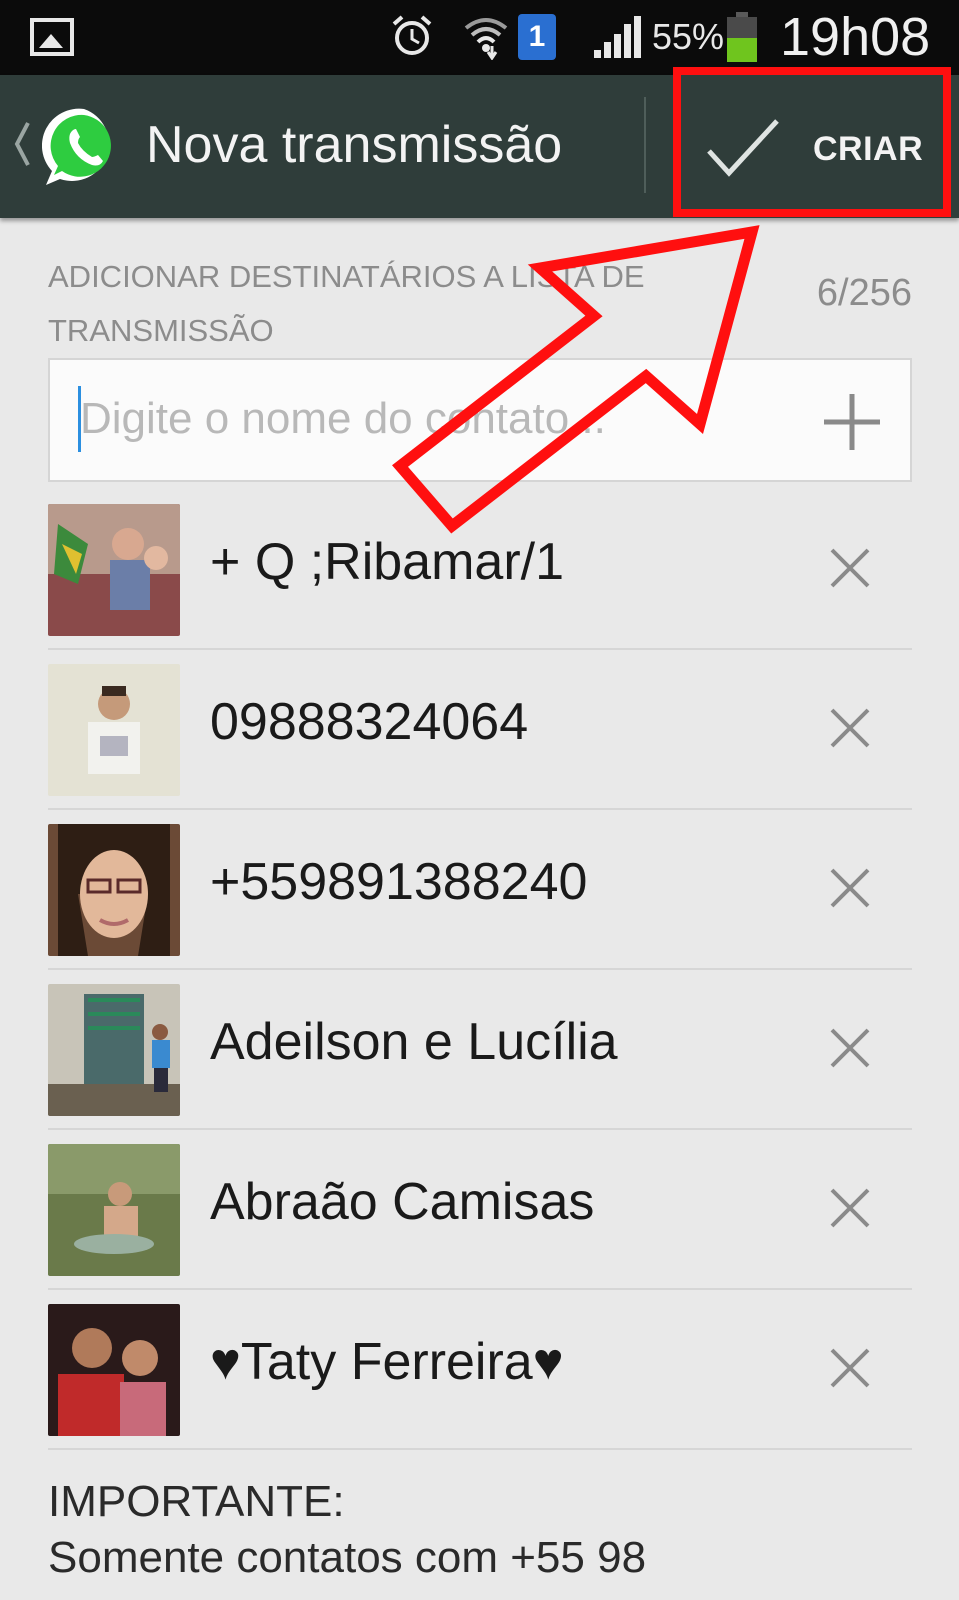 Image resolution: width=959 pixels, height=1600 pixels. What do you see at coordinates (412, 35) in the screenshot?
I see `alarm-icon` at bounding box center [412, 35].